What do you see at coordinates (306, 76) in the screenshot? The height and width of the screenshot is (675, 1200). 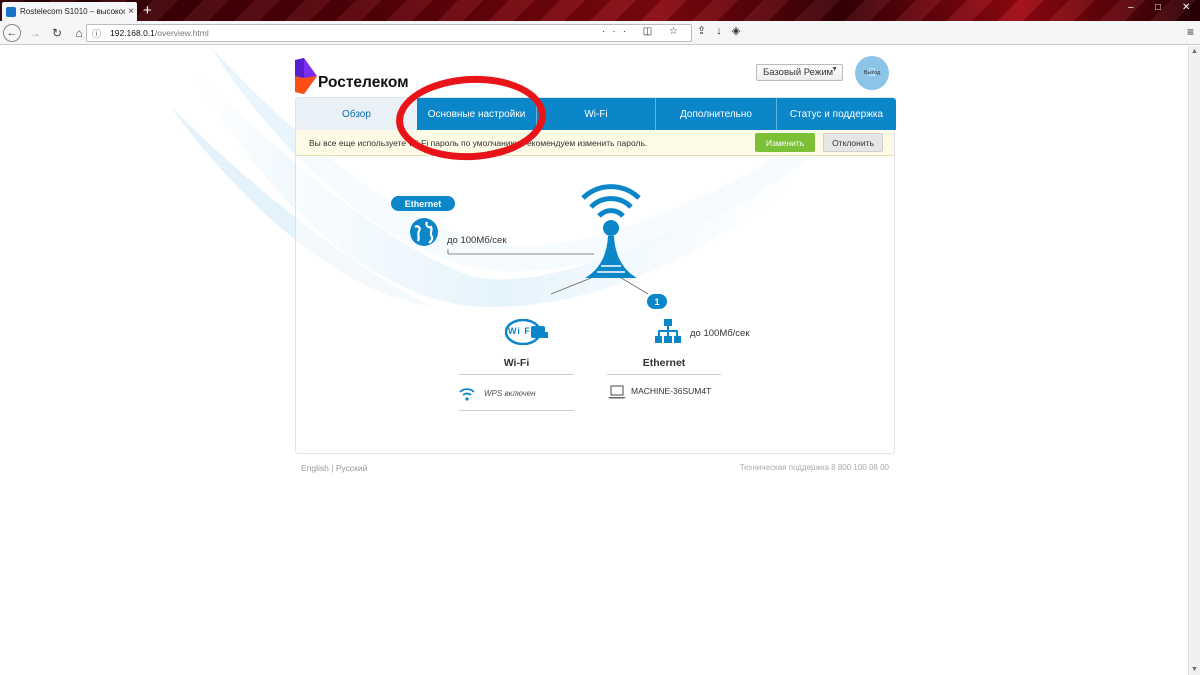 I see `rostelecom-logo-icon` at bounding box center [306, 76].